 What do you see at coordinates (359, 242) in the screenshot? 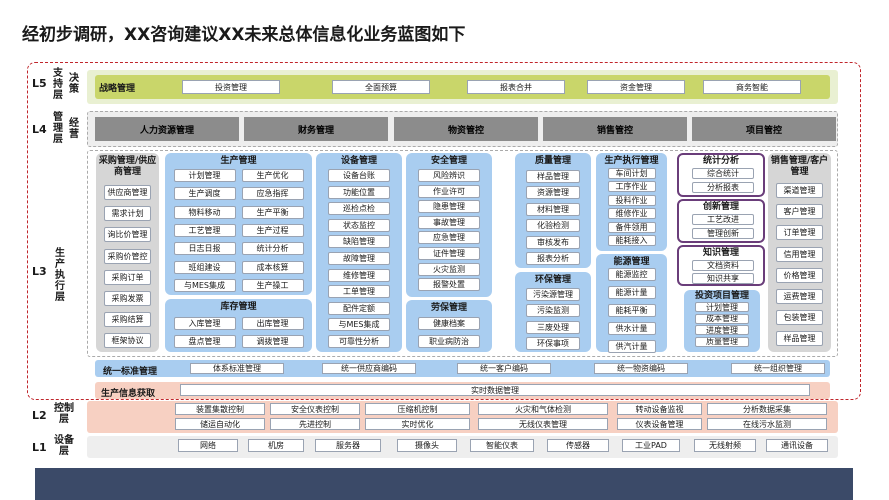
I see `equipment-column-item: 缺陷管理` at bounding box center [359, 242].